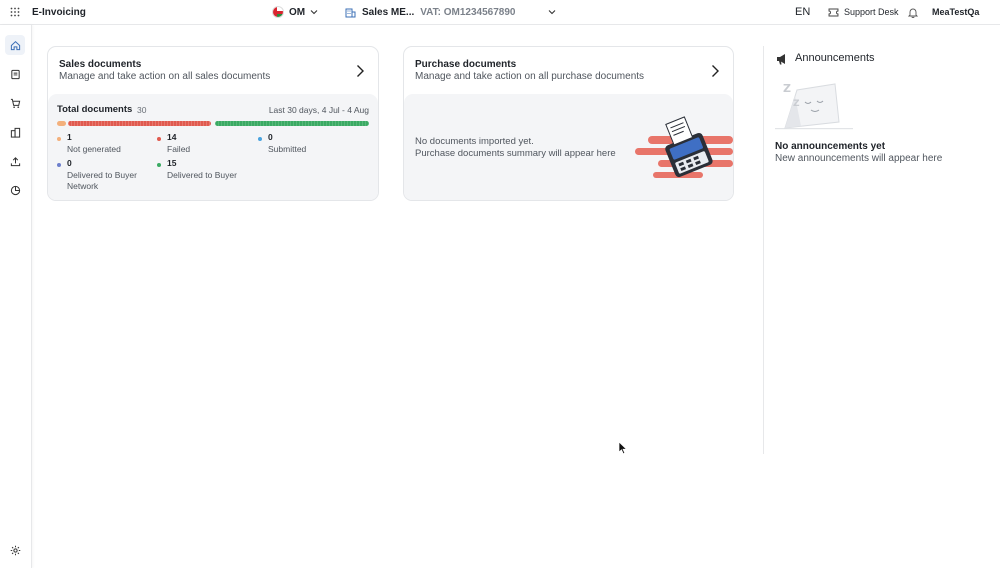 This screenshot has width=1000, height=568. I want to click on sidebar-item-purchases, so click(15, 103).